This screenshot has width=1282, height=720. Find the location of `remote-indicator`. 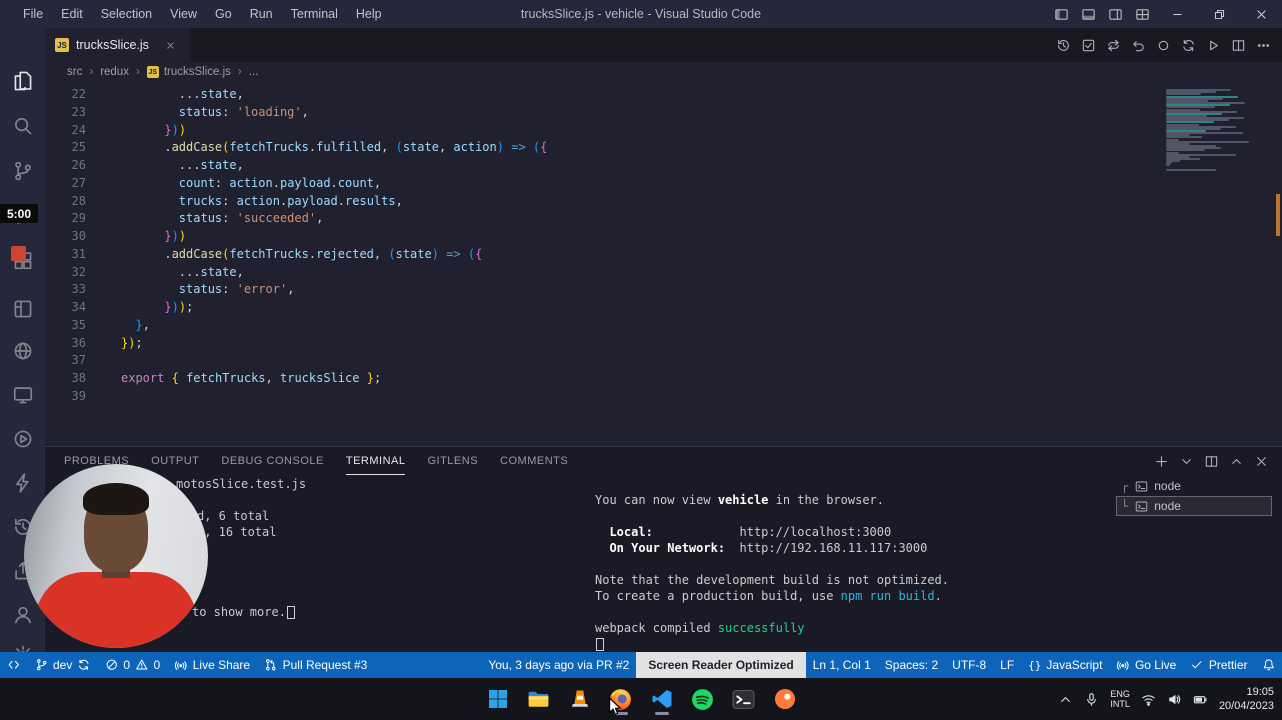

remote-indicator is located at coordinates (14, 665).